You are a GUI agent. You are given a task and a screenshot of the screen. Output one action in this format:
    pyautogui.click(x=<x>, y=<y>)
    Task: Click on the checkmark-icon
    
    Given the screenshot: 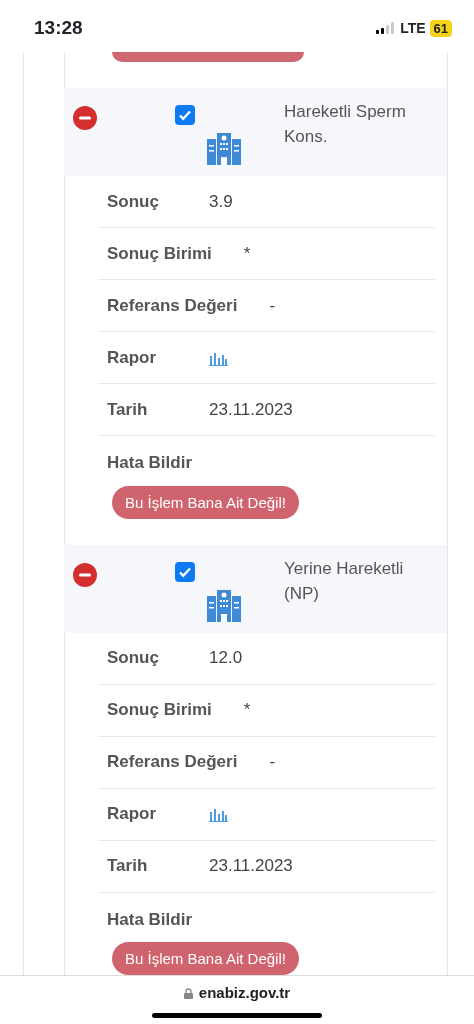 What is the action you would take?
    pyautogui.click(x=185, y=115)
    